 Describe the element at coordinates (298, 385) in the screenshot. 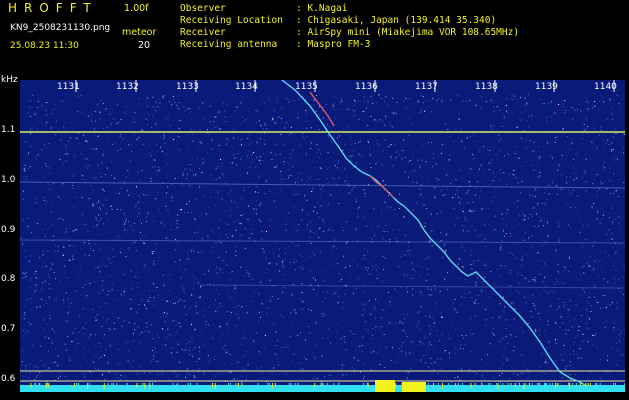

I see `strip-tick` at that location.